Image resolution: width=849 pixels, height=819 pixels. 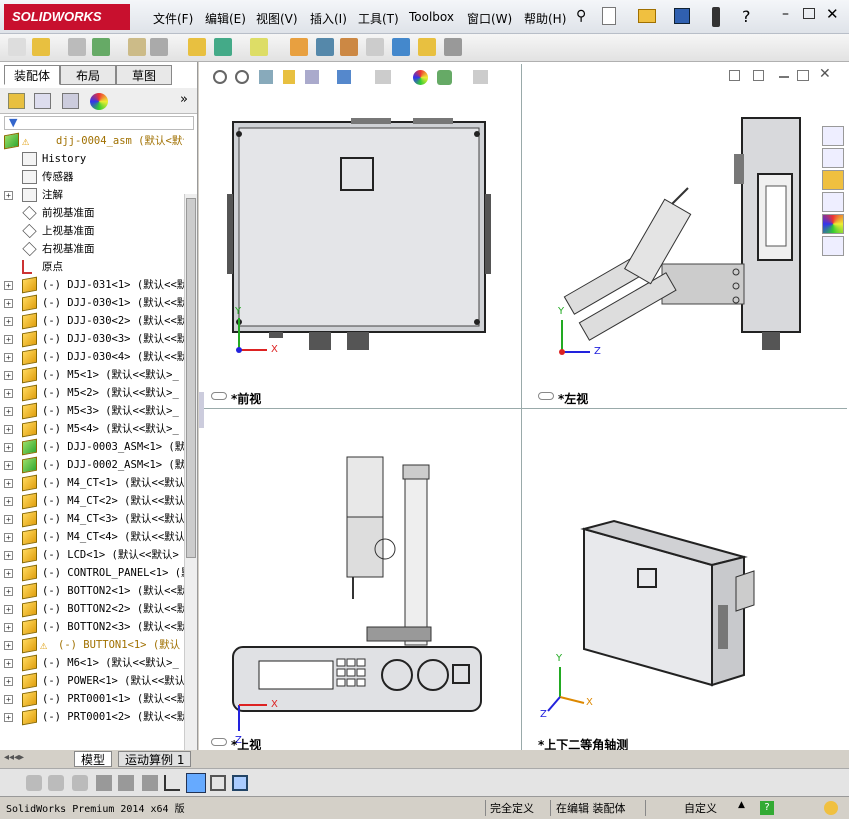 What do you see at coordinates (741, 805) in the screenshot?
I see `units-dropdown-icon: ▲` at bounding box center [741, 805].